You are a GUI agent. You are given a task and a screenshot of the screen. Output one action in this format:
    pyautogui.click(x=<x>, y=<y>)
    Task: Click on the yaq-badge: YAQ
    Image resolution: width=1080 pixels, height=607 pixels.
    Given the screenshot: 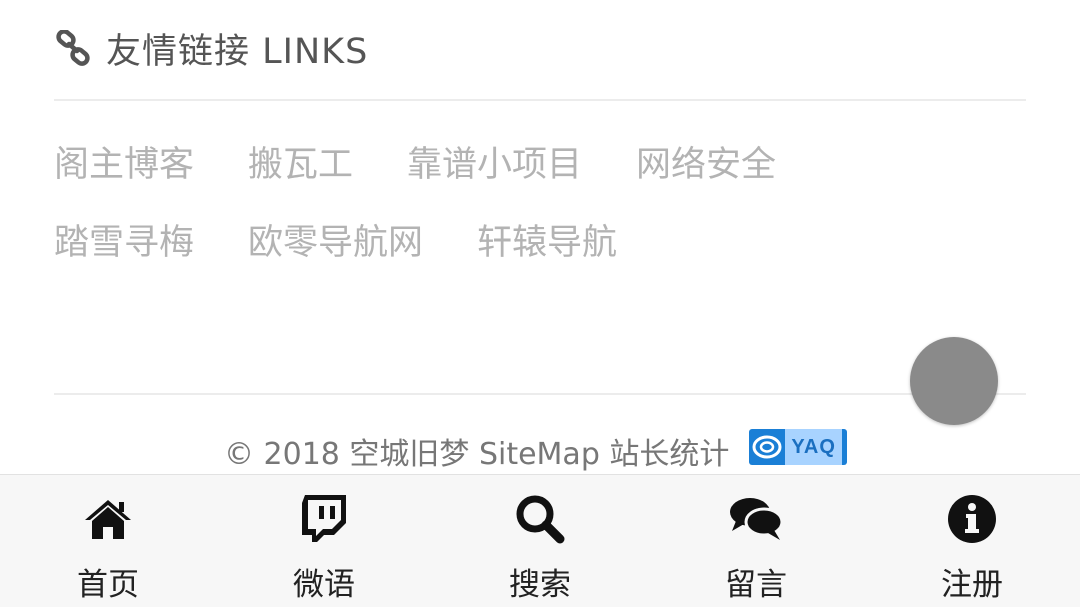 What is the action you would take?
    pyautogui.click(x=798, y=447)
    